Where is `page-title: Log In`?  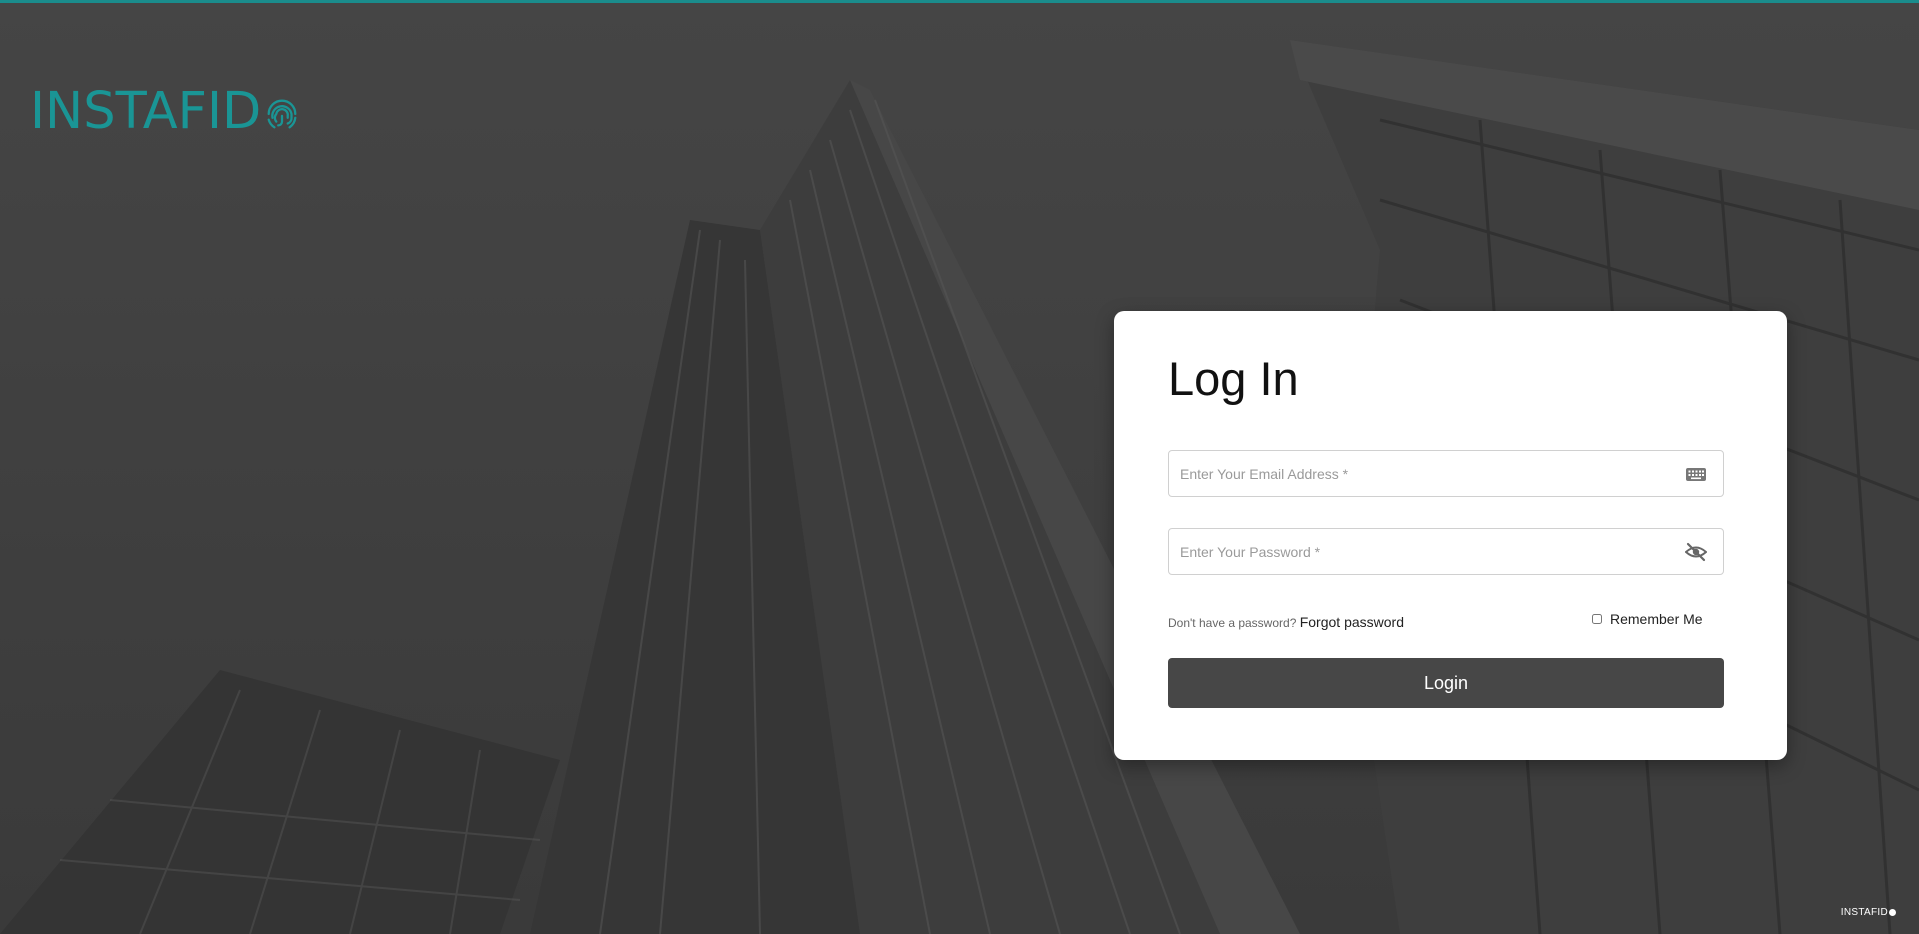
page-title: Log In is located at coordinates (1233, 378).